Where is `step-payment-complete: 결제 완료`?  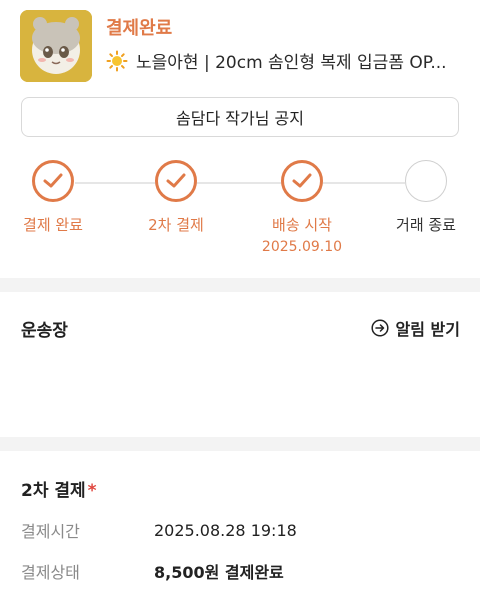 step-payment-complete: 결제 완료 is located at coordinates (54, 197).